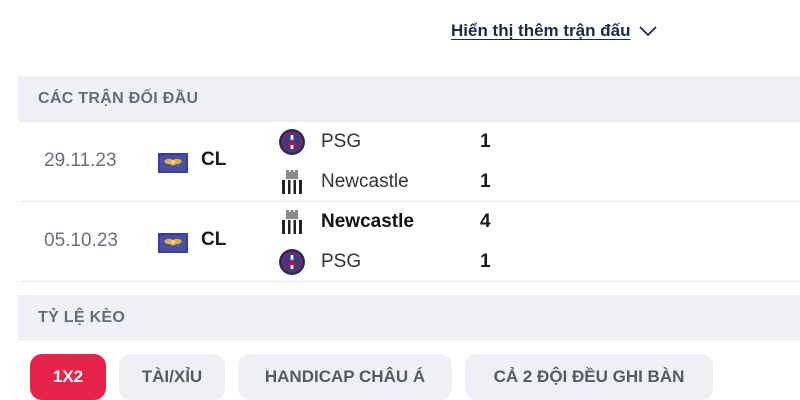 The height and width of the screenshot is (400, 800). Describe the element at coordinates (409, 99) in the screenshot. I see `head-to-head-header: CÁC TRẬN ĐỐI ĐẦU` at that location.